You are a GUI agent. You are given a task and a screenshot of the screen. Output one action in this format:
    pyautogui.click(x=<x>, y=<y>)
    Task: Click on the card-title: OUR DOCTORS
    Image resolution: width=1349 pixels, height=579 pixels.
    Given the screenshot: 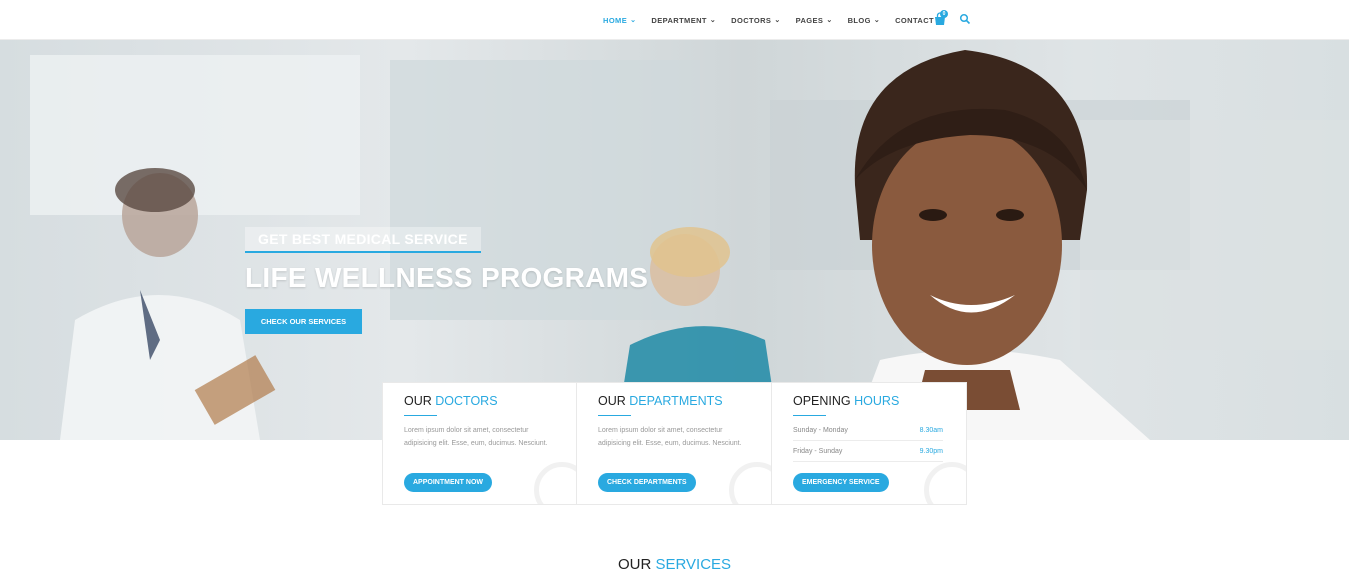 What is the action you would take?
    pyautogui.click(x=479, y=401)
    